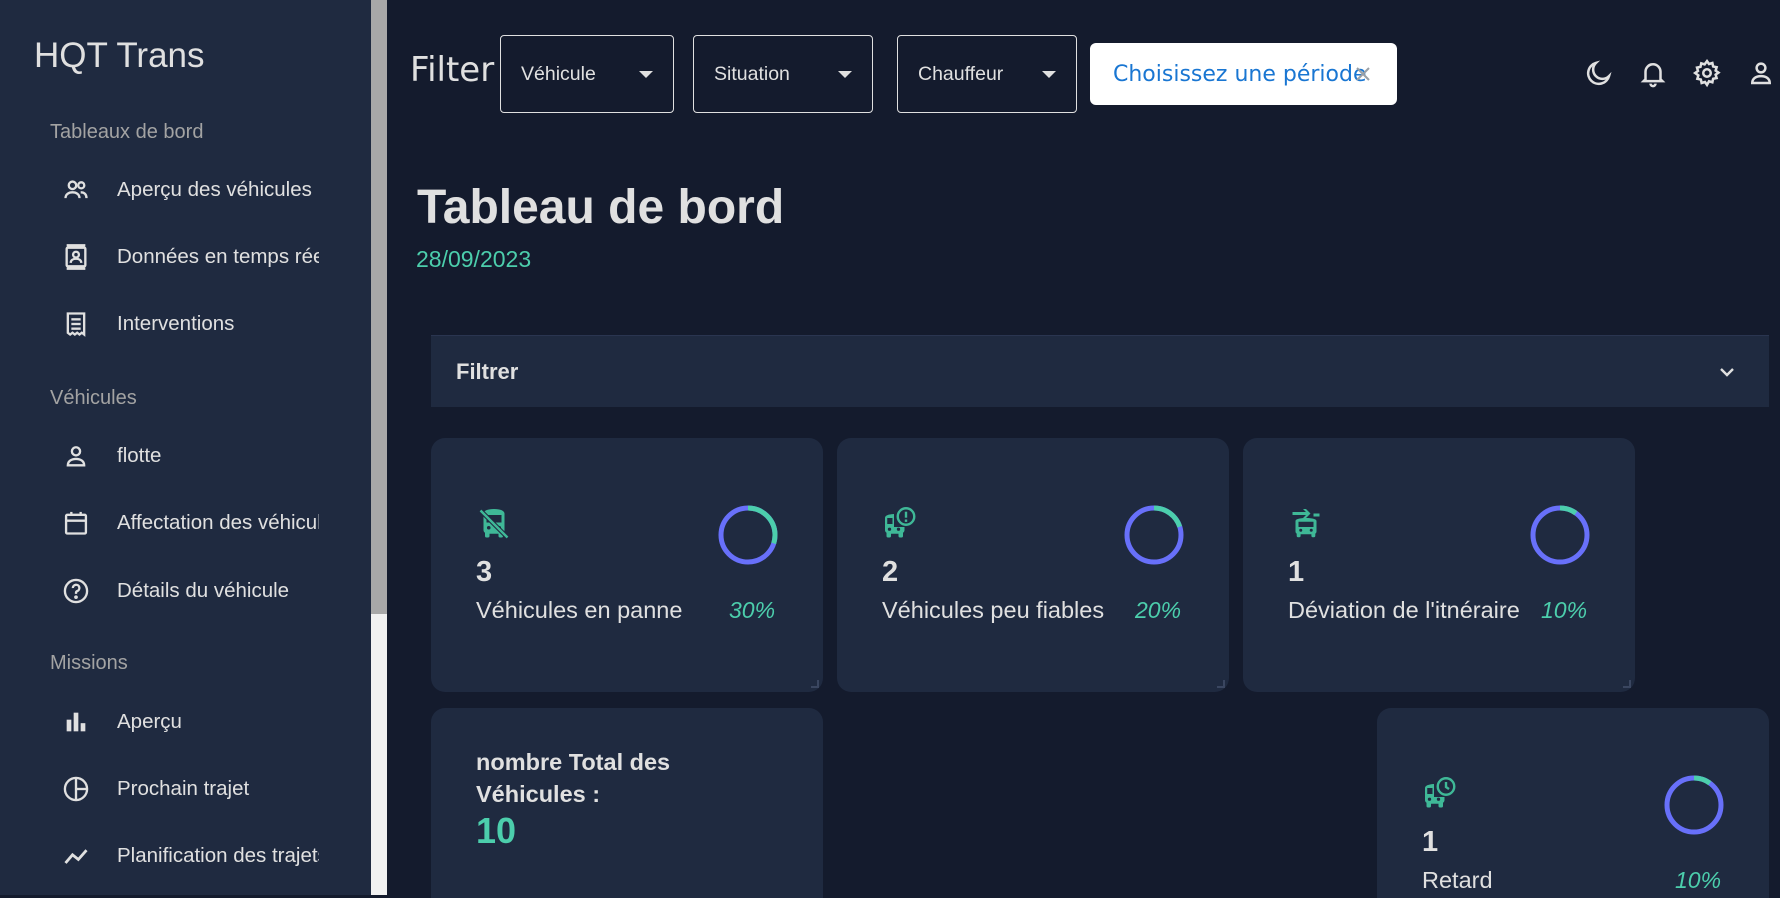  What do you see at coordinates (1727, 372) in the screenshot?
I see `chevron-down-icon` at bounding box center [1727, 372].